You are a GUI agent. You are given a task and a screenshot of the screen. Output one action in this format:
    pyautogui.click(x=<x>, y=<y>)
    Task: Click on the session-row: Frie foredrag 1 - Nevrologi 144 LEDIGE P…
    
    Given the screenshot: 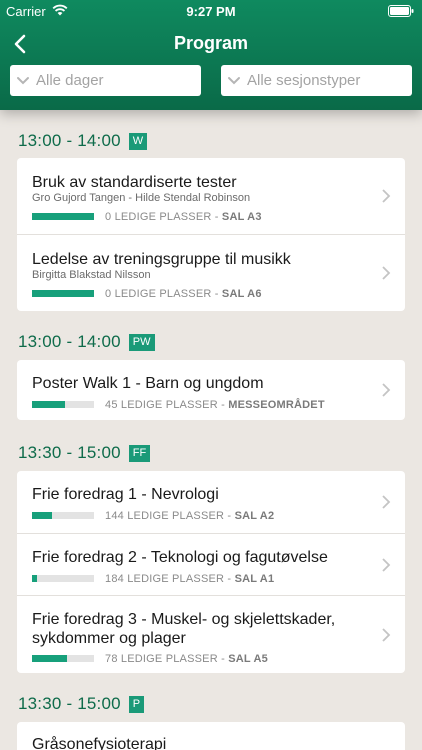 What is the action you would take?
    pyautogui.click(x=211, y=502)
    